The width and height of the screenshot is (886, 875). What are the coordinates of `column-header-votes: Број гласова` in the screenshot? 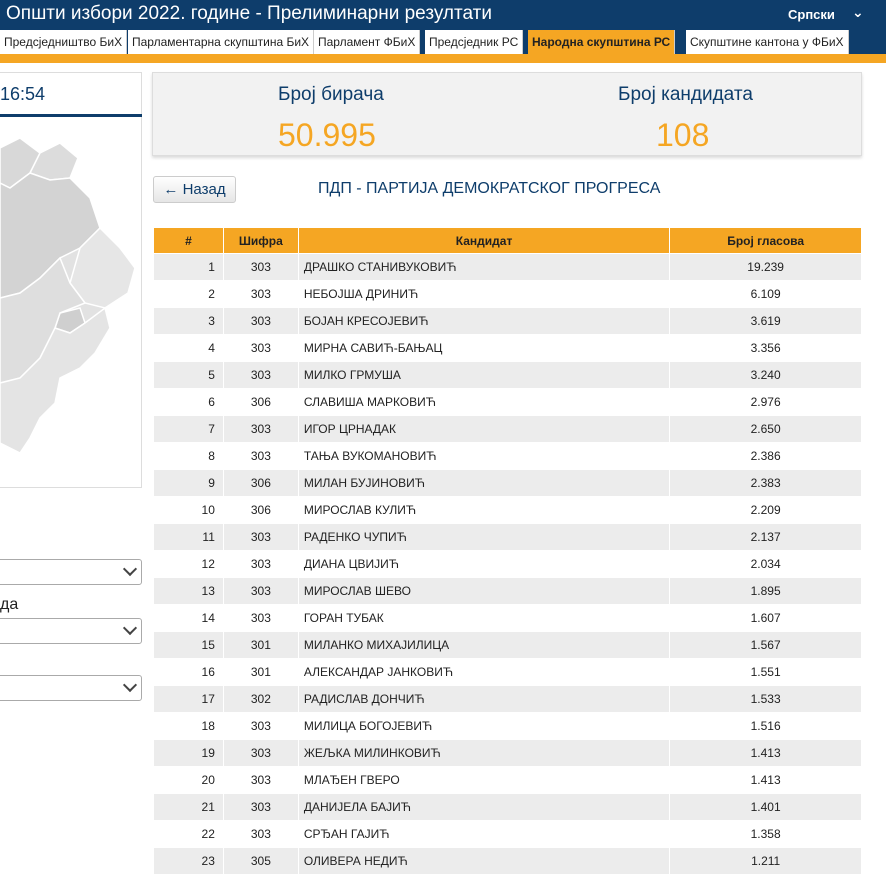 It's located at (765, 240).